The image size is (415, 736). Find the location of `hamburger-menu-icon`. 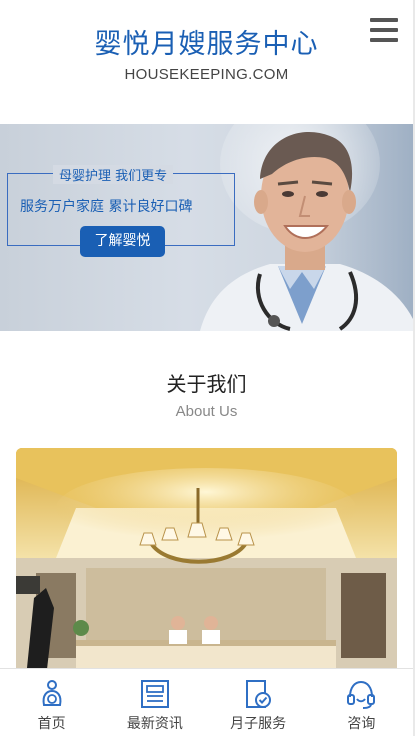

hamburger-menu-icon is located at coordinates (384, 30).